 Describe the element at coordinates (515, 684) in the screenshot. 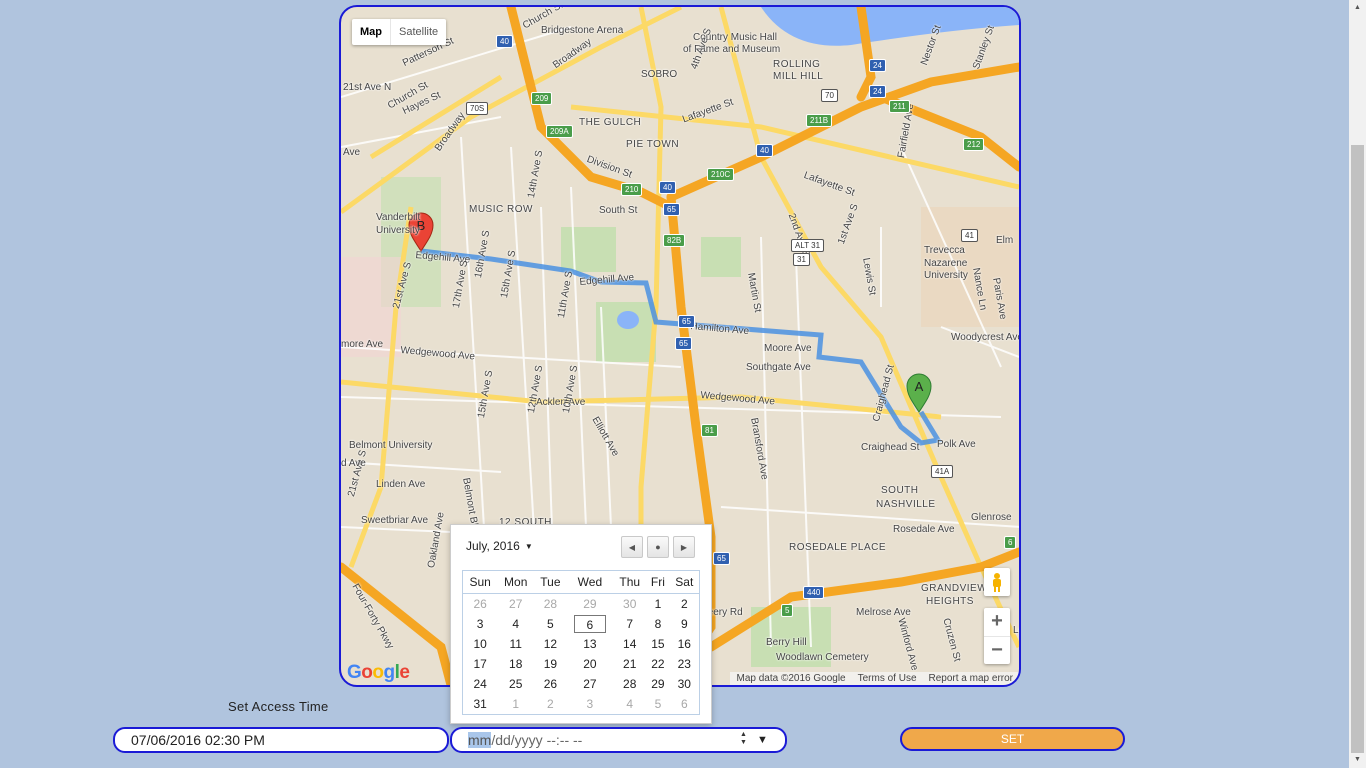

I see `calendar-day: 25` at that location.